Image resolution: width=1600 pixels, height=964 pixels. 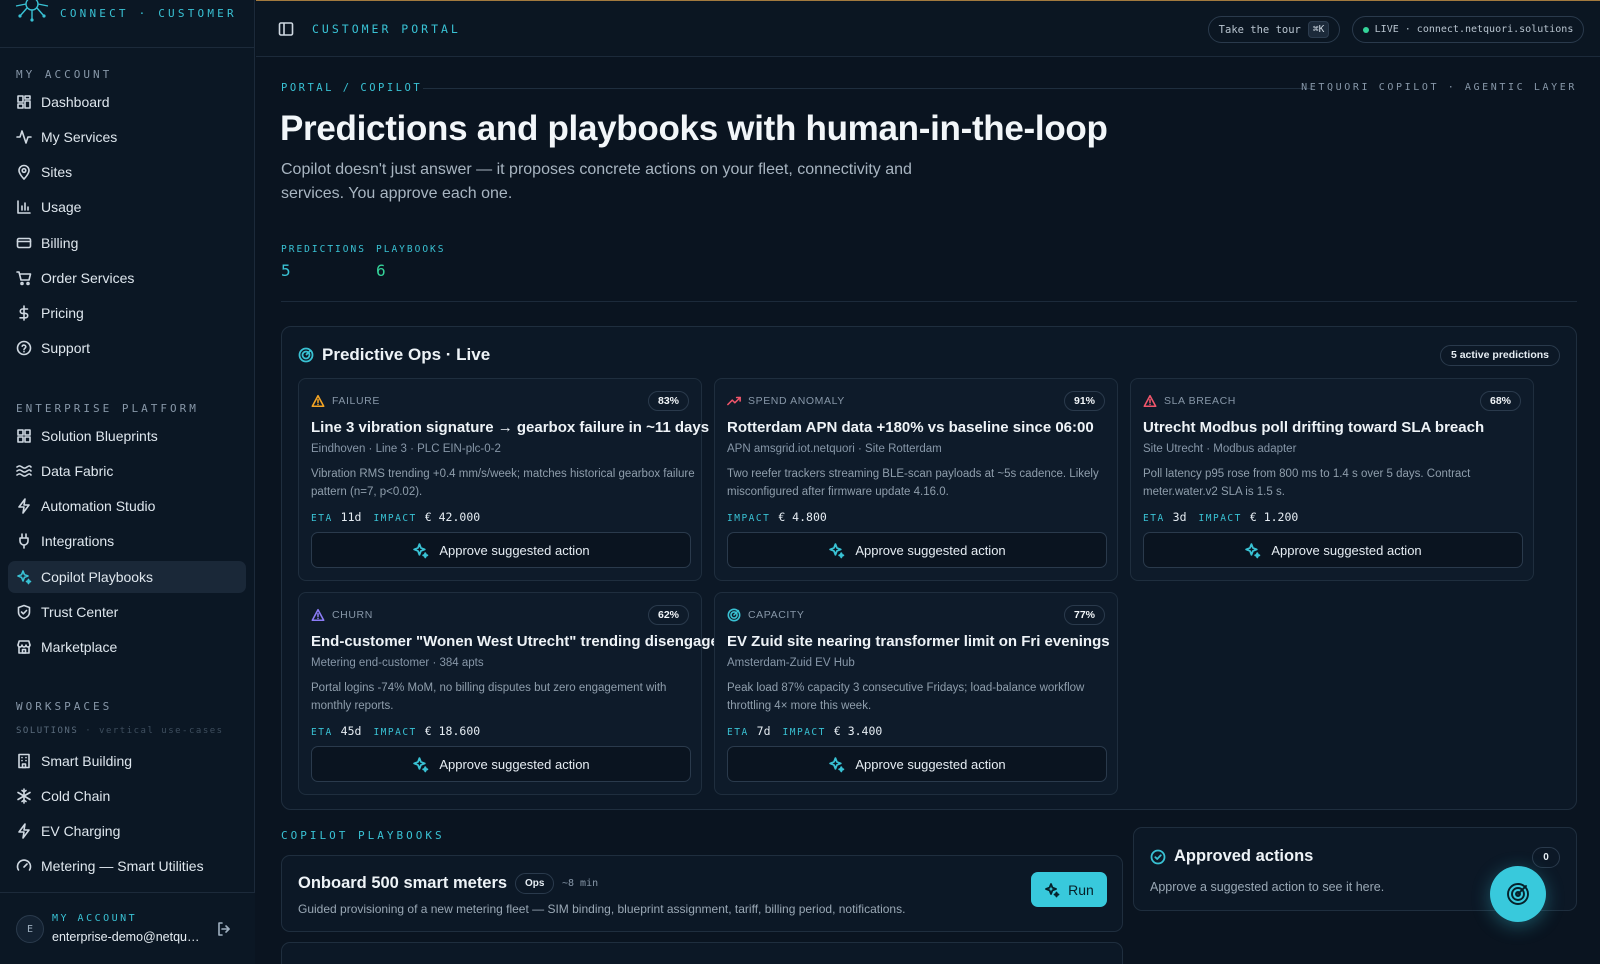 What do you see at coordinates (75, 102) in the screenshot?
I see `sidebar-item-label: Dashboard` at bounding box center [75, 102].